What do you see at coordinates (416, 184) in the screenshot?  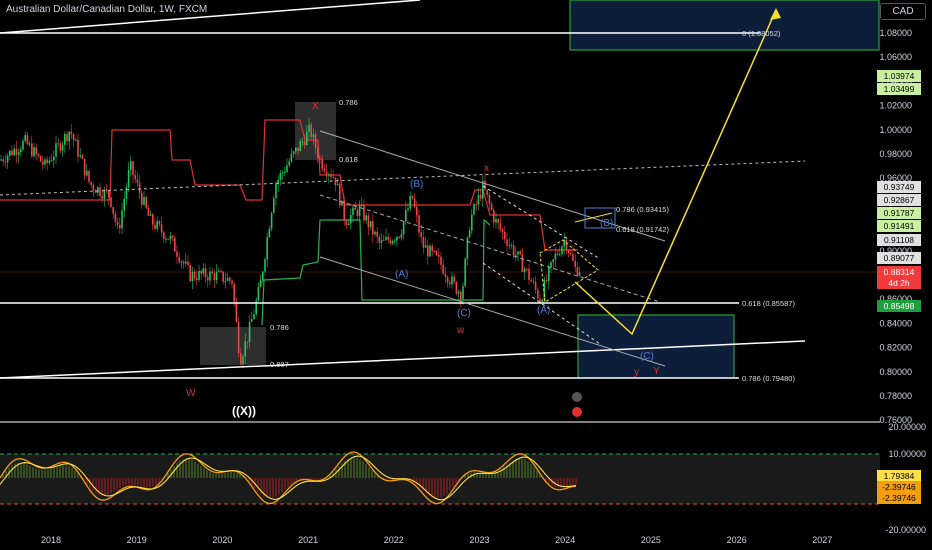 I see `wave-label: (B)` at bounding box center [416, 184].